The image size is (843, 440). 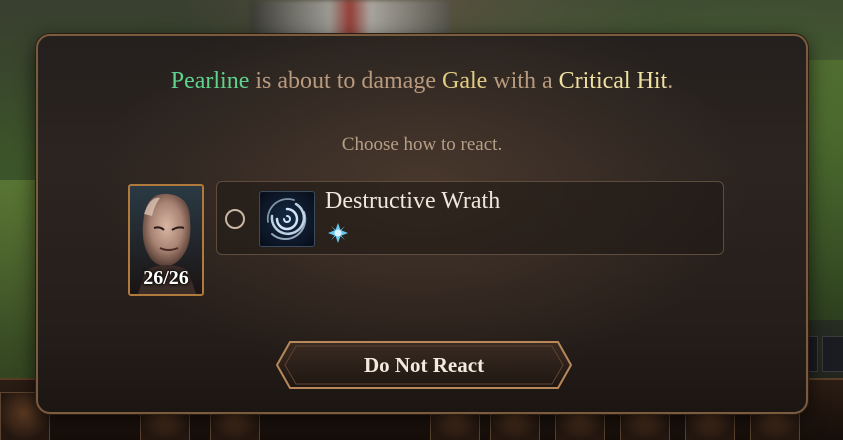 I want to click on reaction-name: Destructive Wrath, so click(x=413, y=201).